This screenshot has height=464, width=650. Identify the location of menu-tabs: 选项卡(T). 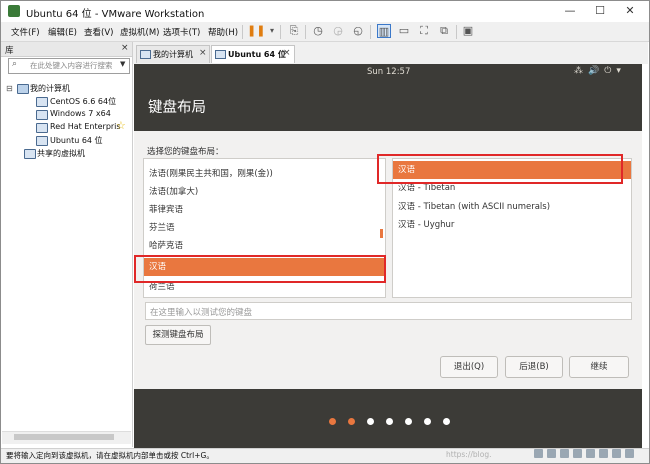
(181, 32).